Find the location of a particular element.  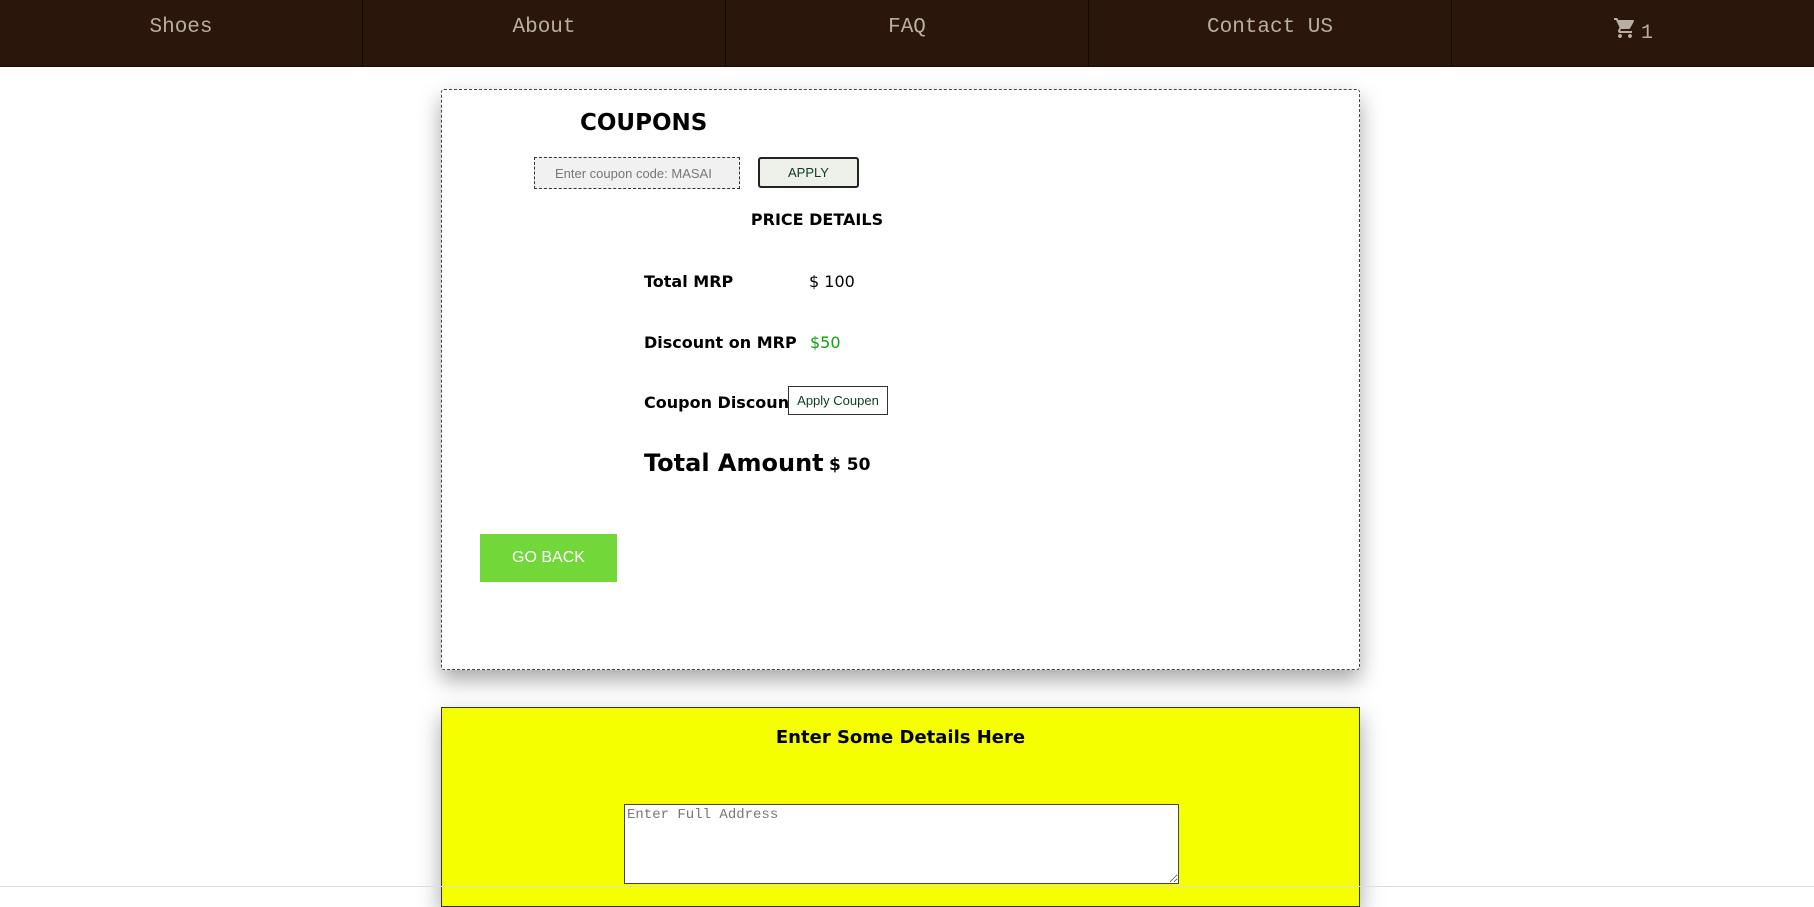

coupons-title: COUPONS is located at coordinates (644, 123).